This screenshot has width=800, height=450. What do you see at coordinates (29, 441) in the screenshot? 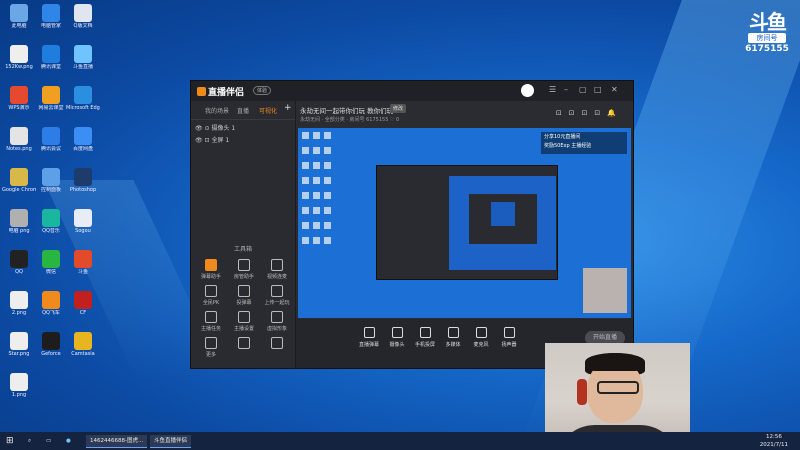
I see `search-icon: ⌕` at bounding box center [29, 441].